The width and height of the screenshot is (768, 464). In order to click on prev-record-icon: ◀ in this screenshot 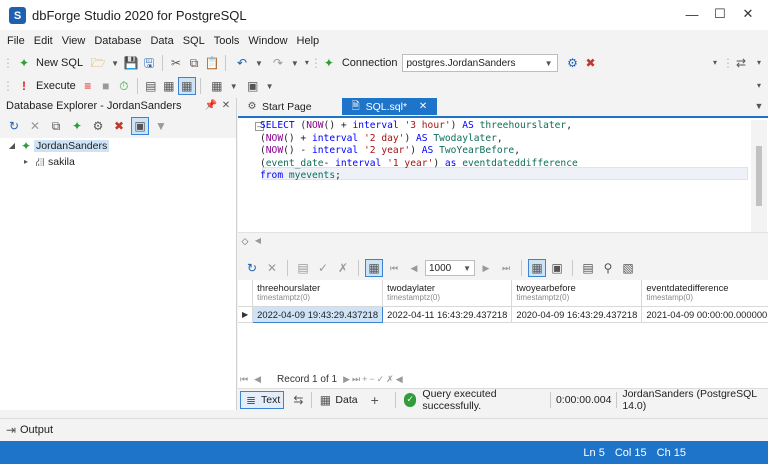, I will do `click(257, 379)`.